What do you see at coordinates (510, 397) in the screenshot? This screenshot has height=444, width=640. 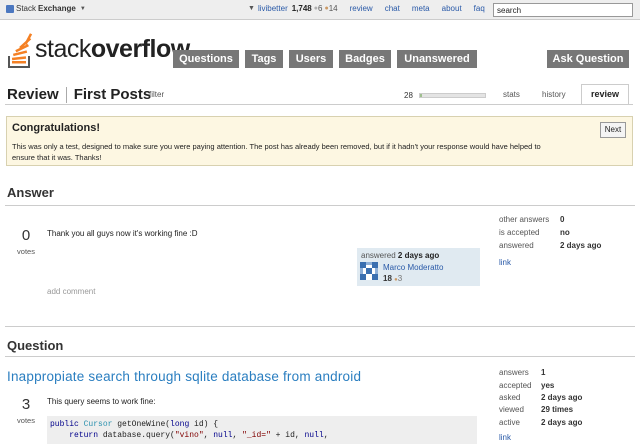 I see `question-stat-key: asked` at bounding box center [510, 397].